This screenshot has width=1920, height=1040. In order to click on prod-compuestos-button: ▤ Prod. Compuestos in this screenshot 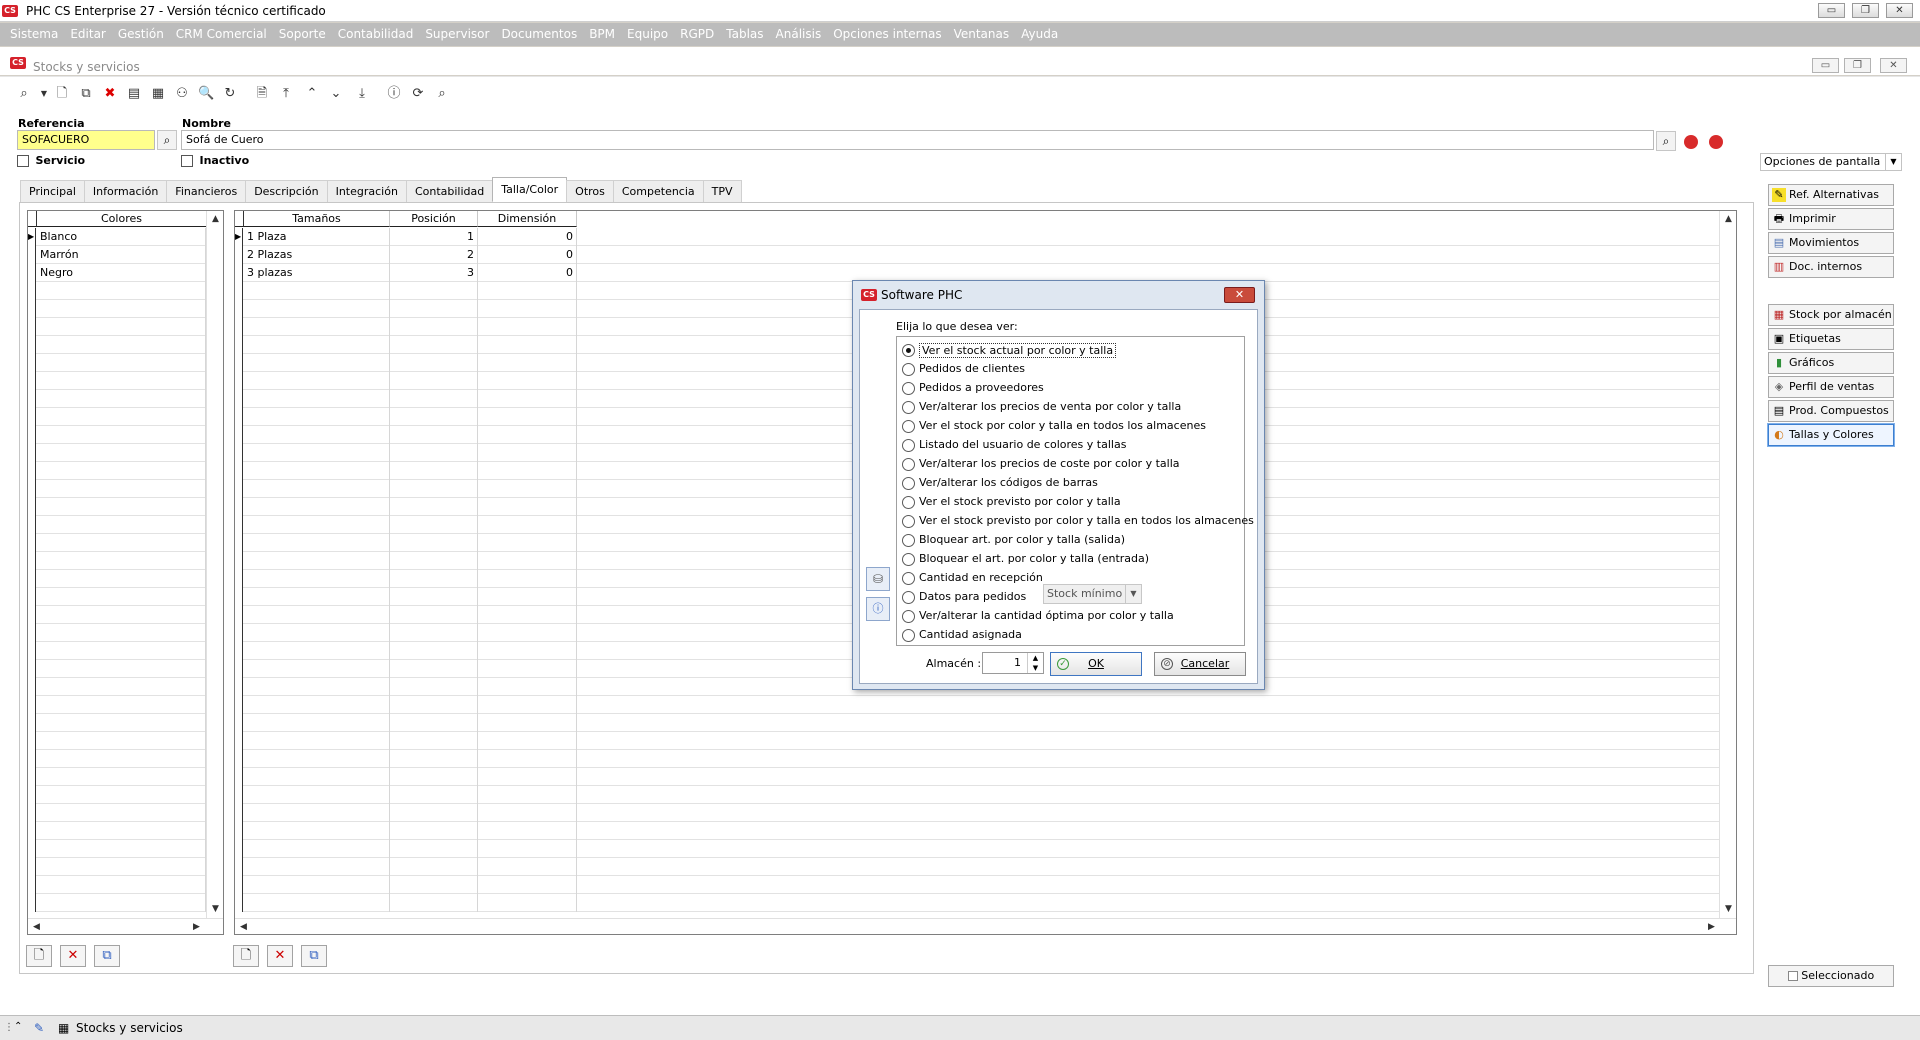, I will do `click(1831, 411)`.